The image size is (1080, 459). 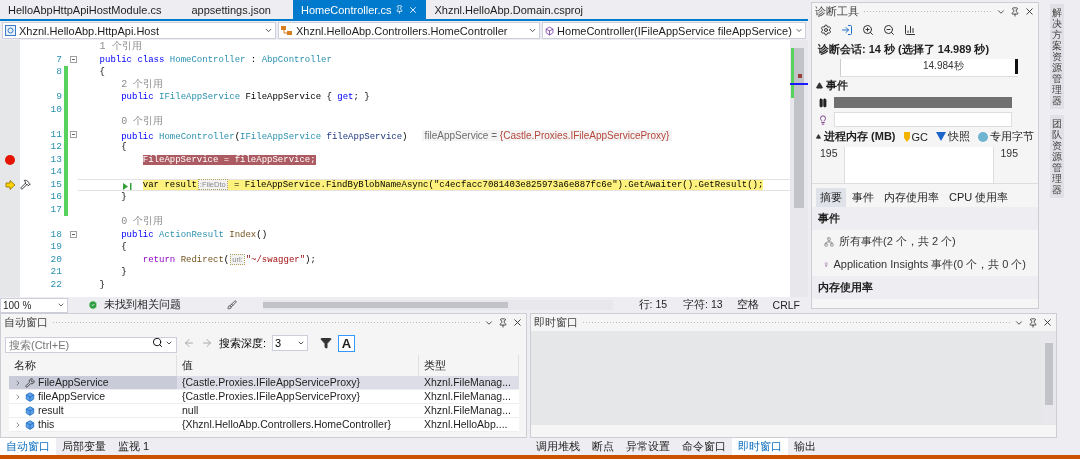 I want to click on panel-tab: 命令窗口, so click(x=704, y=446).